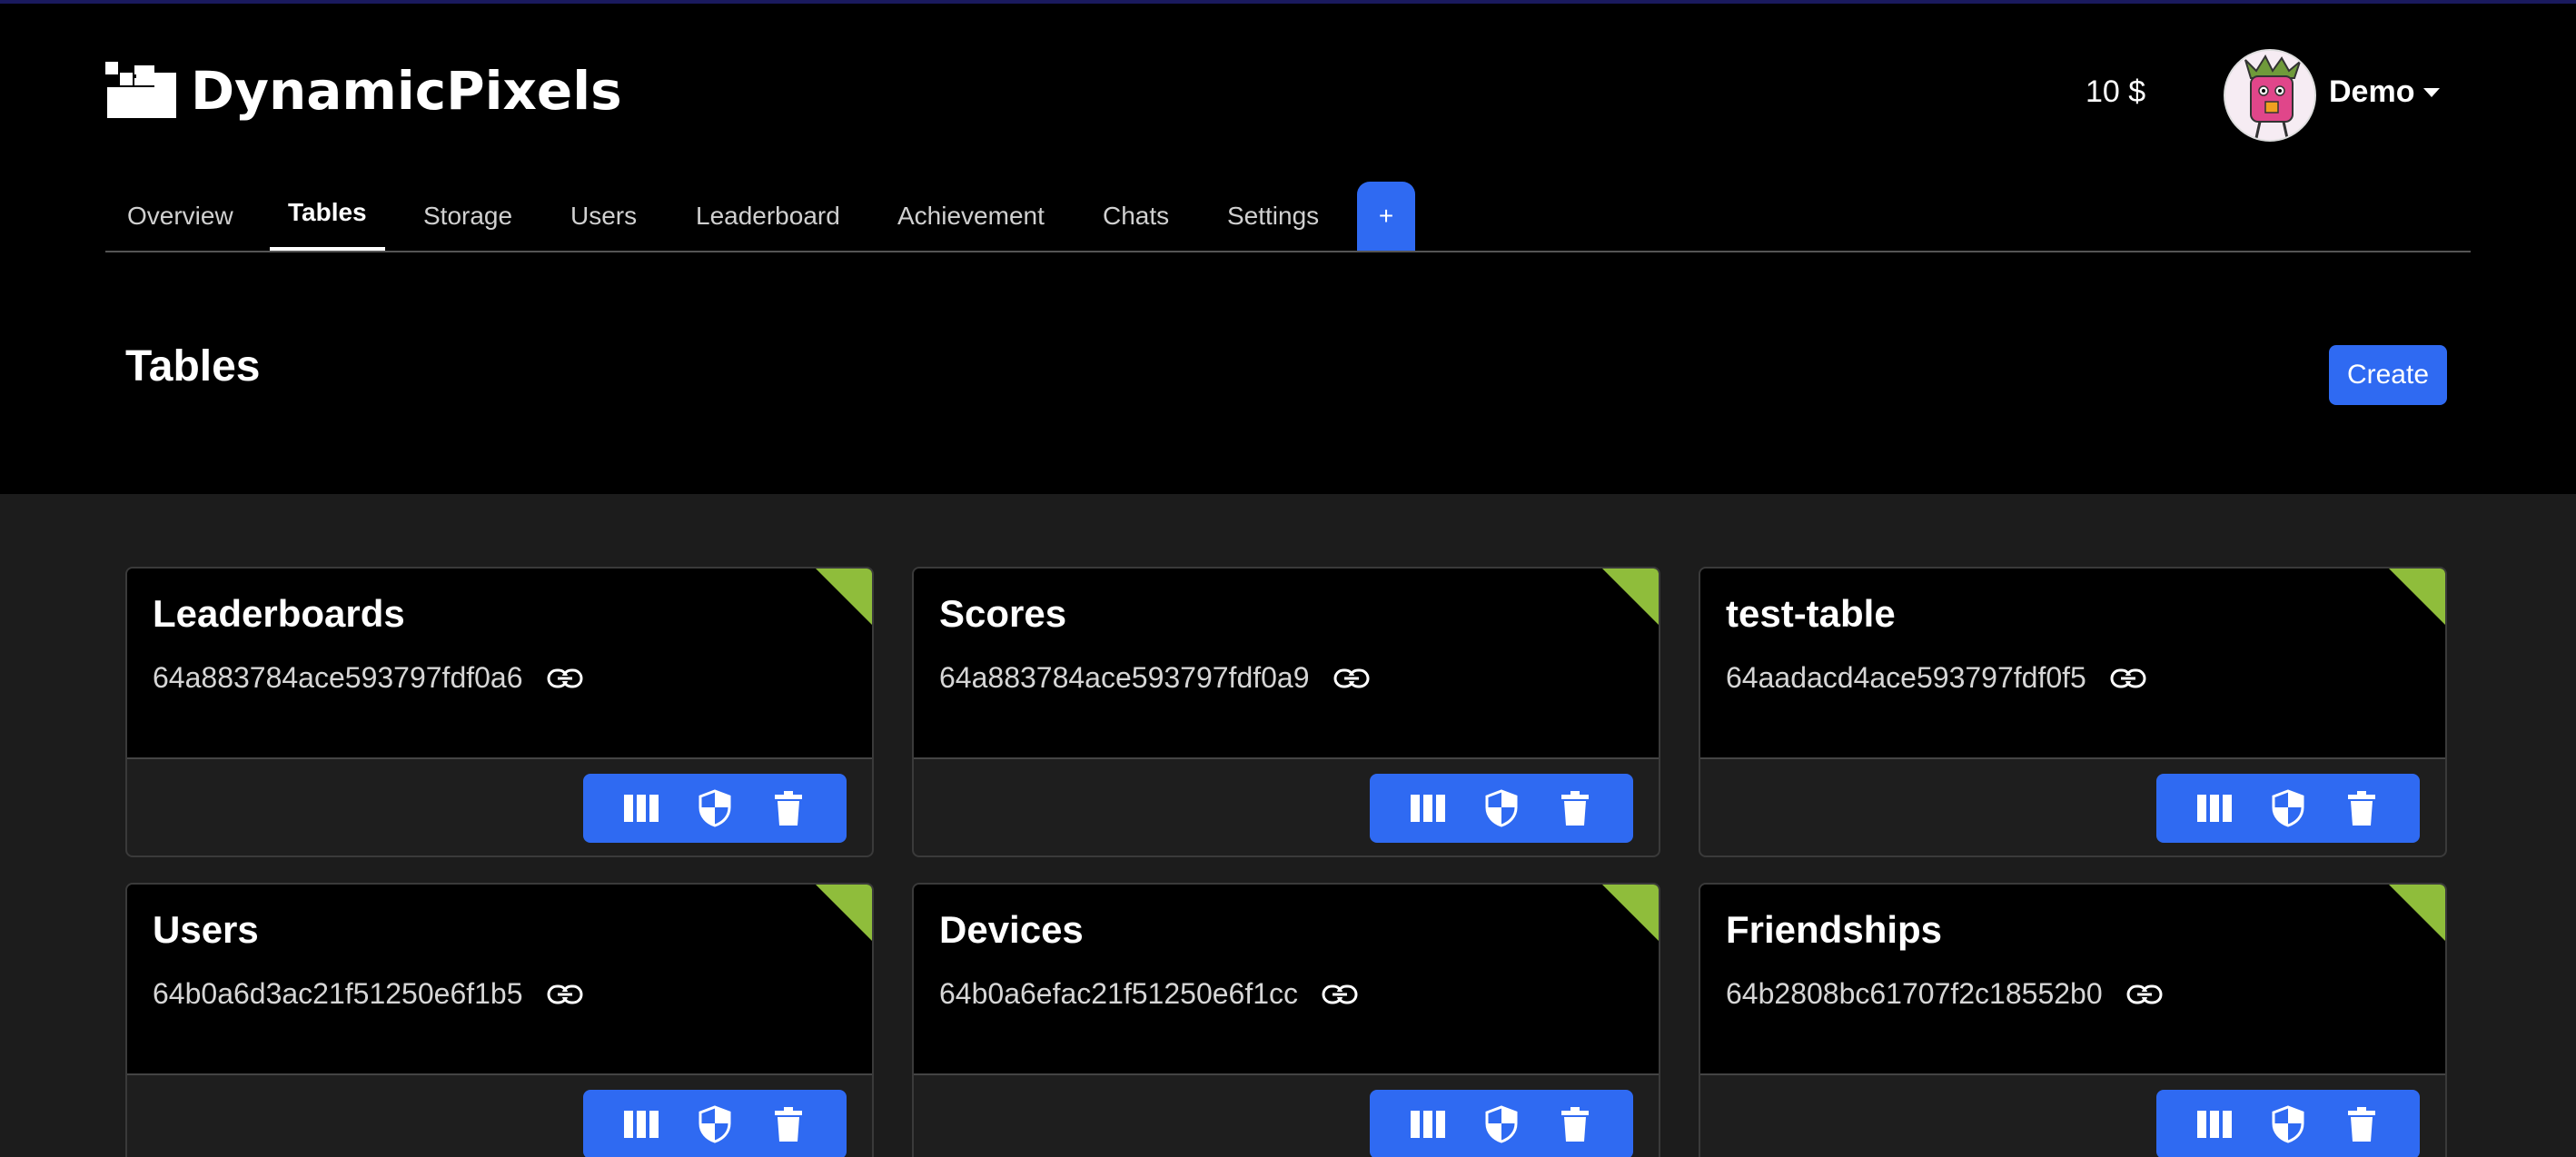 Image resolution: width=2576 pixels, height=1157 pixels. Describe the element at coordinates (1906, 678) in the screenshot. I see `table-id: 64aadacd4ace593797fdf0f5` at that location.